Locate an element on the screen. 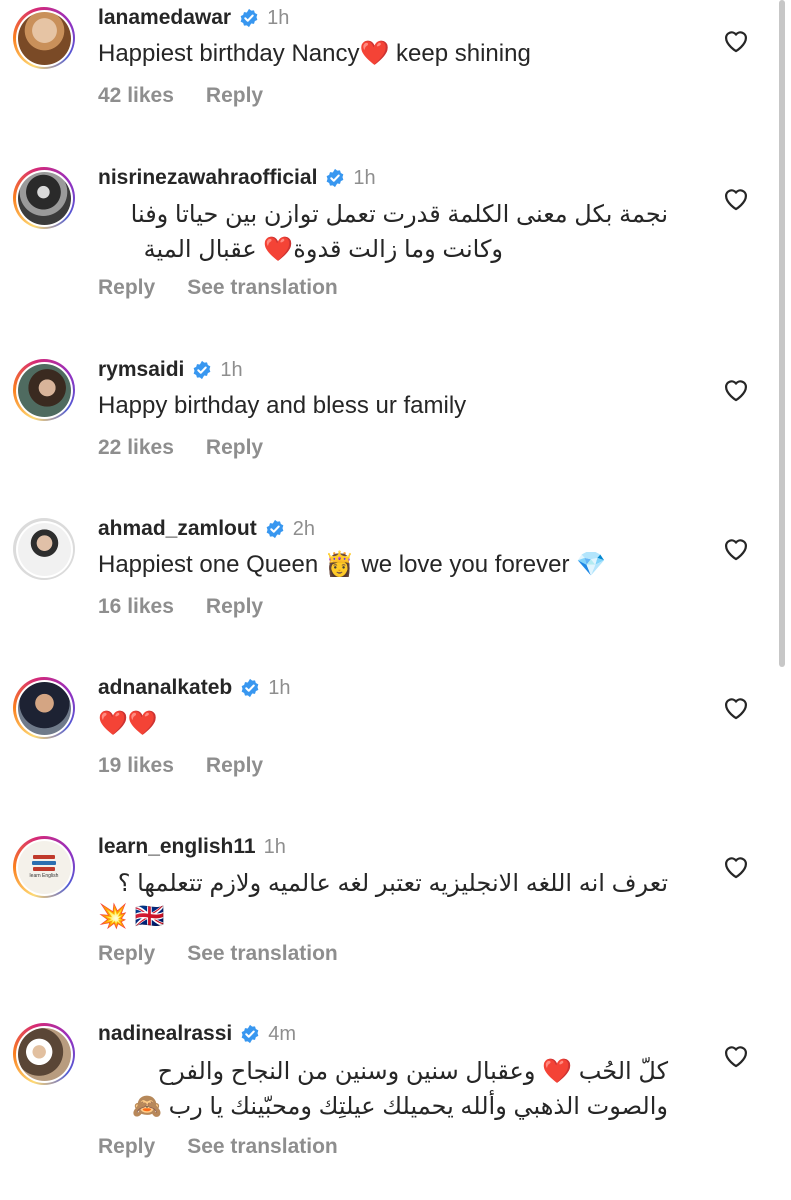  timestamp: 2h is located at coordinates (303, 528).